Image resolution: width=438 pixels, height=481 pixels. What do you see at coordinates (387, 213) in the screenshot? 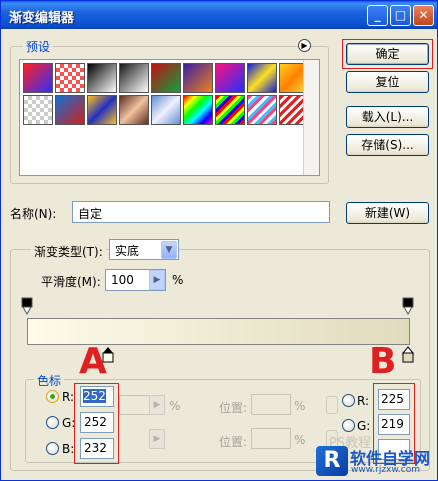
I see `new-button: 新建(W)` at bounding box center [387, 213].